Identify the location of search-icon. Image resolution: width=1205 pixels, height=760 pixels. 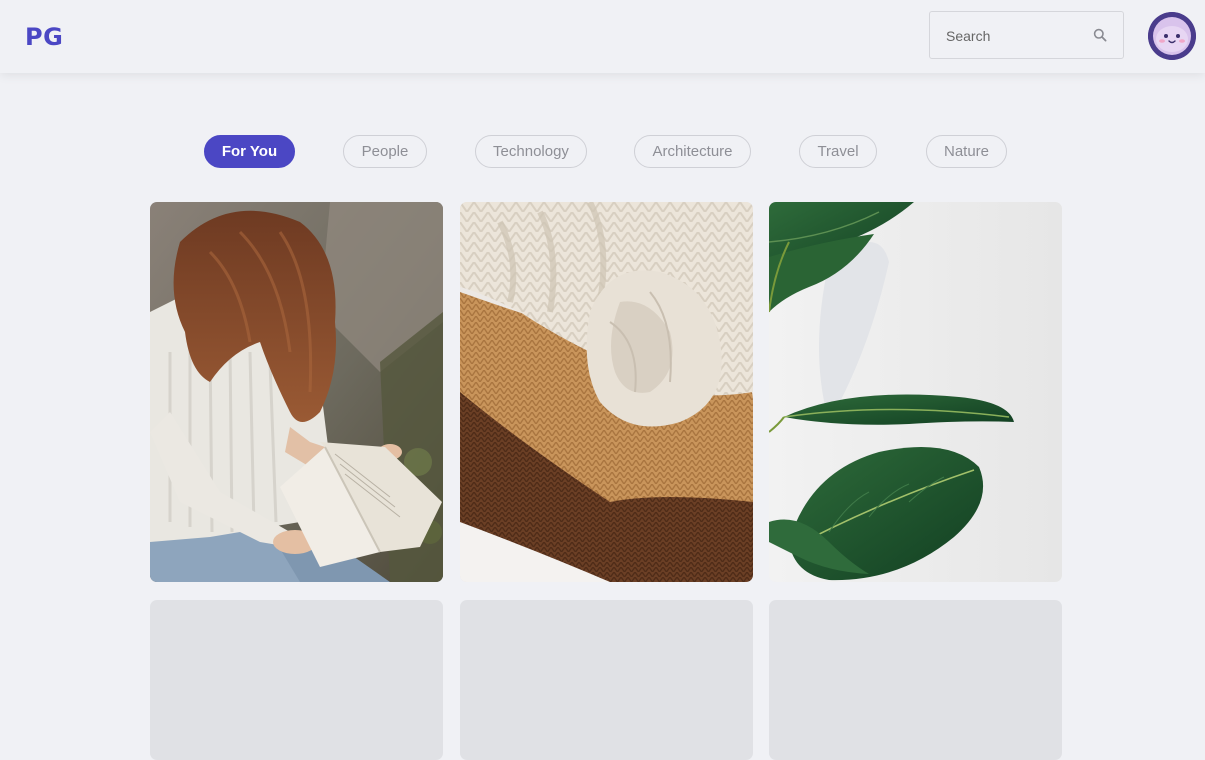
(1100, 35).